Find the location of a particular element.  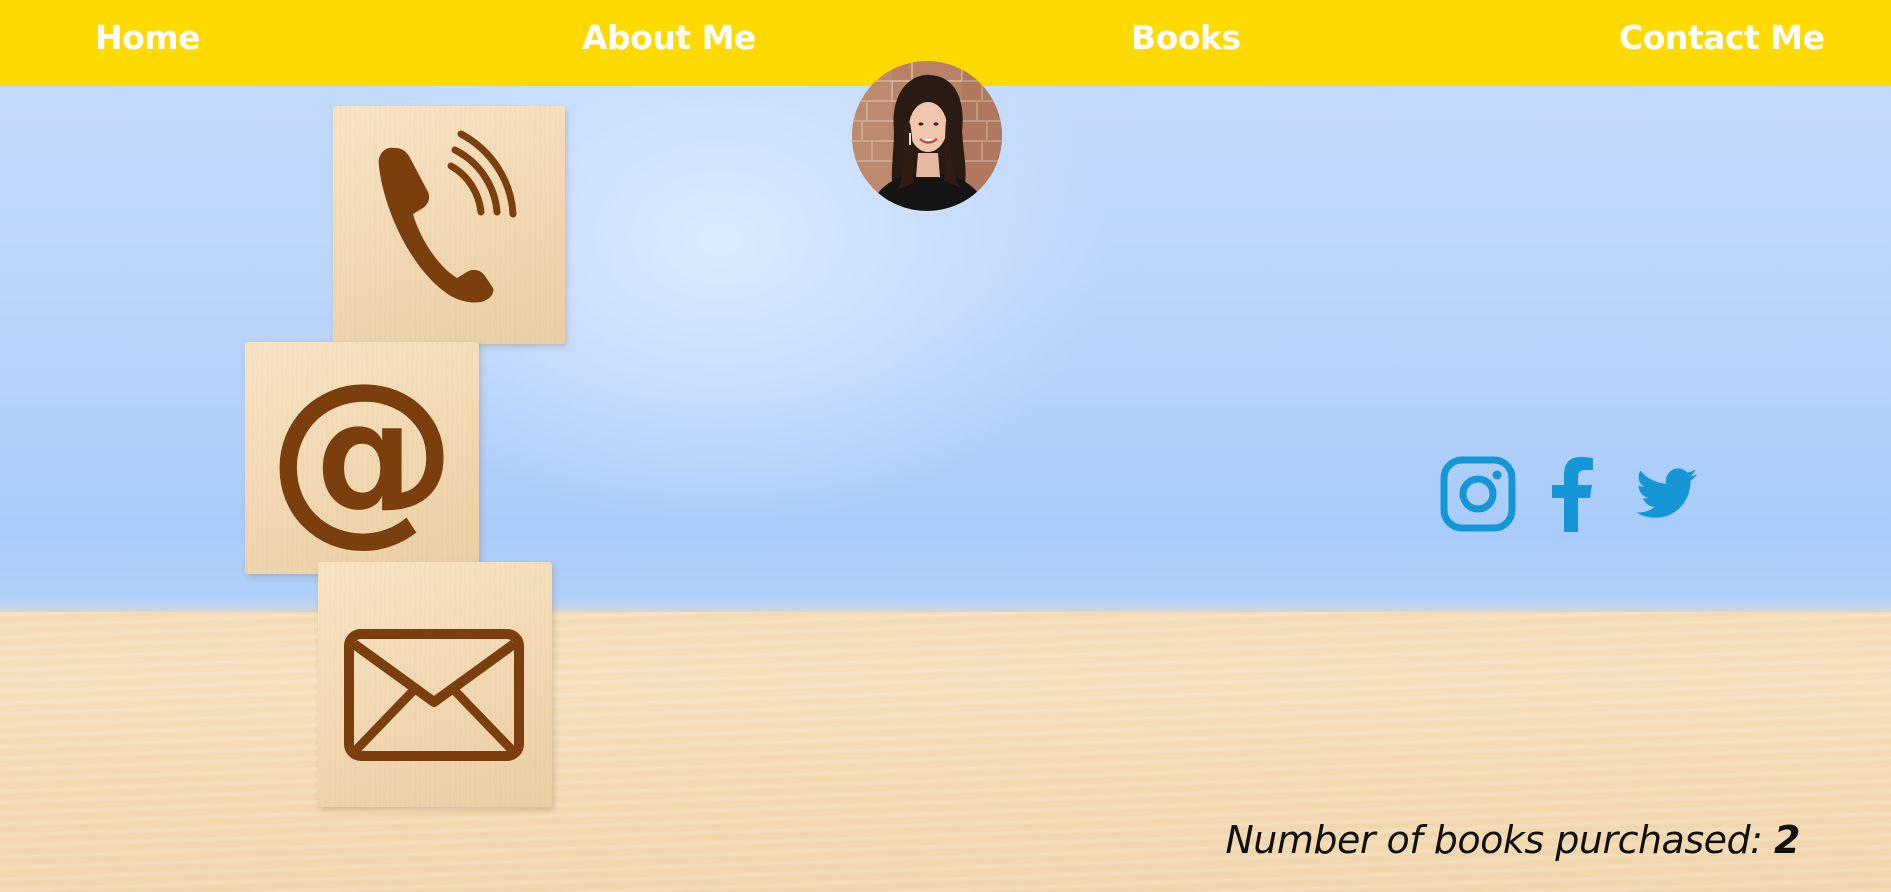

twitter-link is located at coordinates (1667, 494).